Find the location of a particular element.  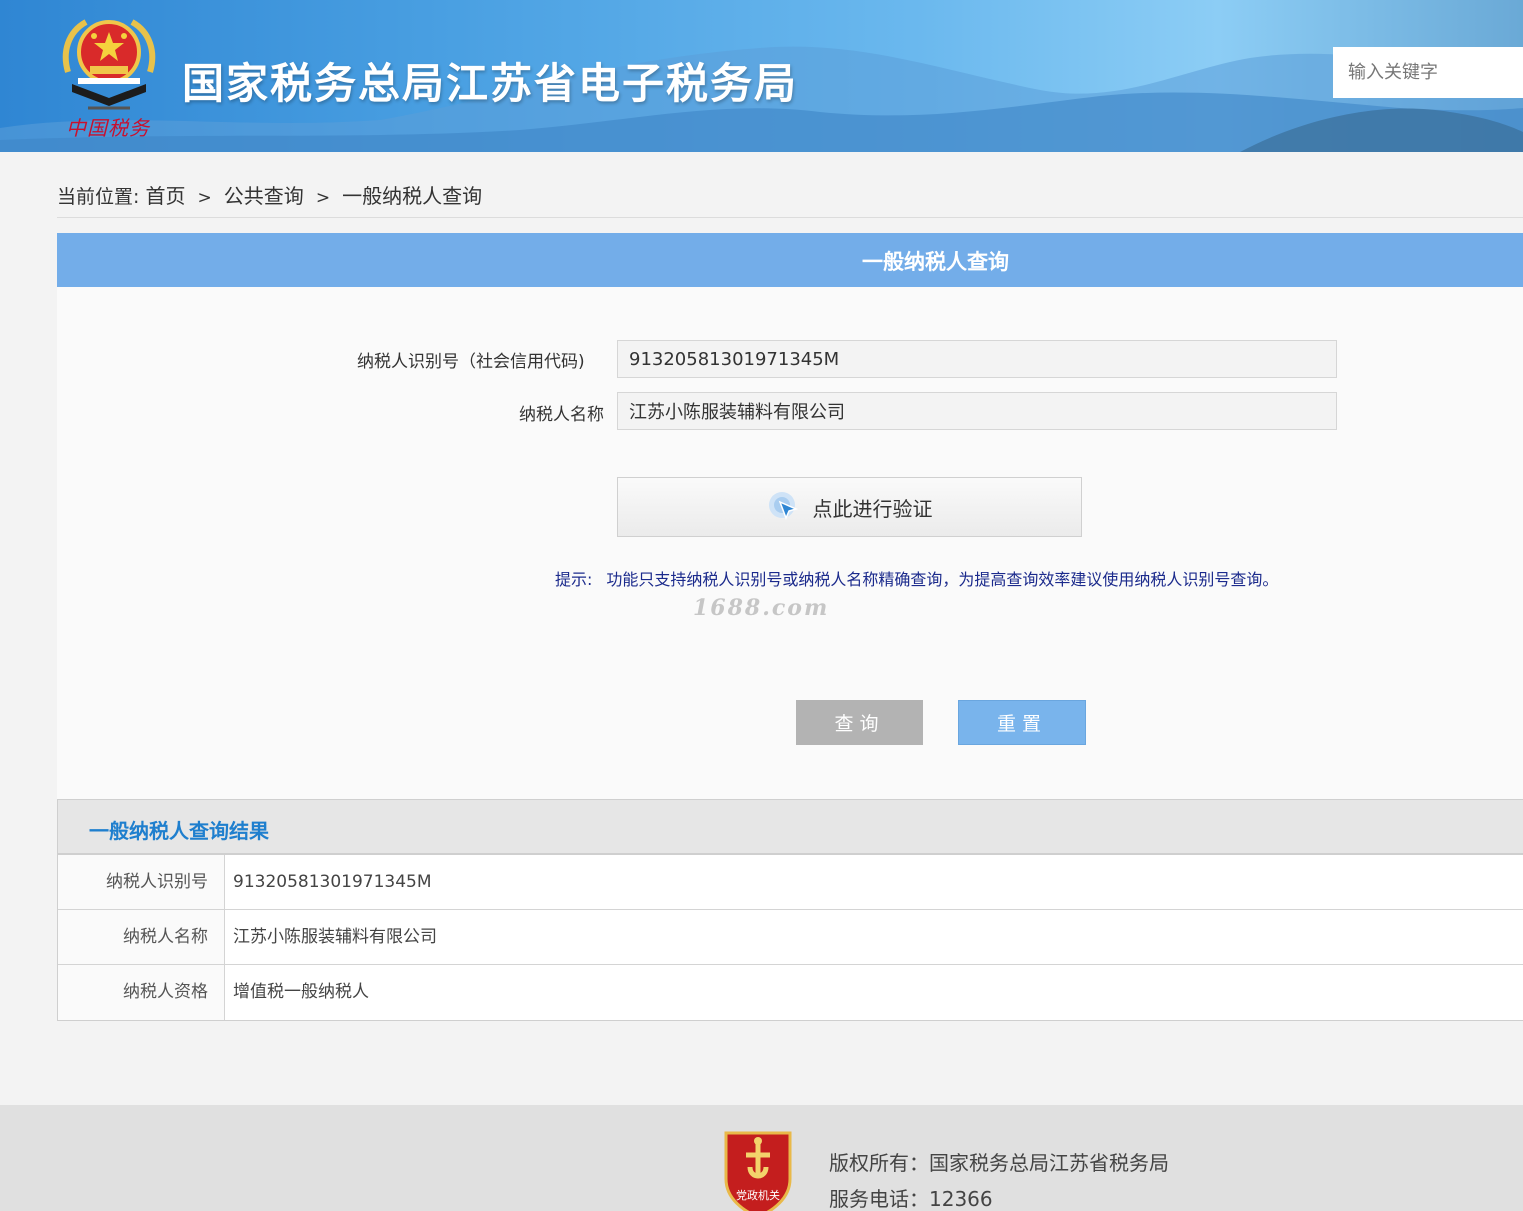

breadcrumb-home-link: 首页 is located at coordinates (165, 196).